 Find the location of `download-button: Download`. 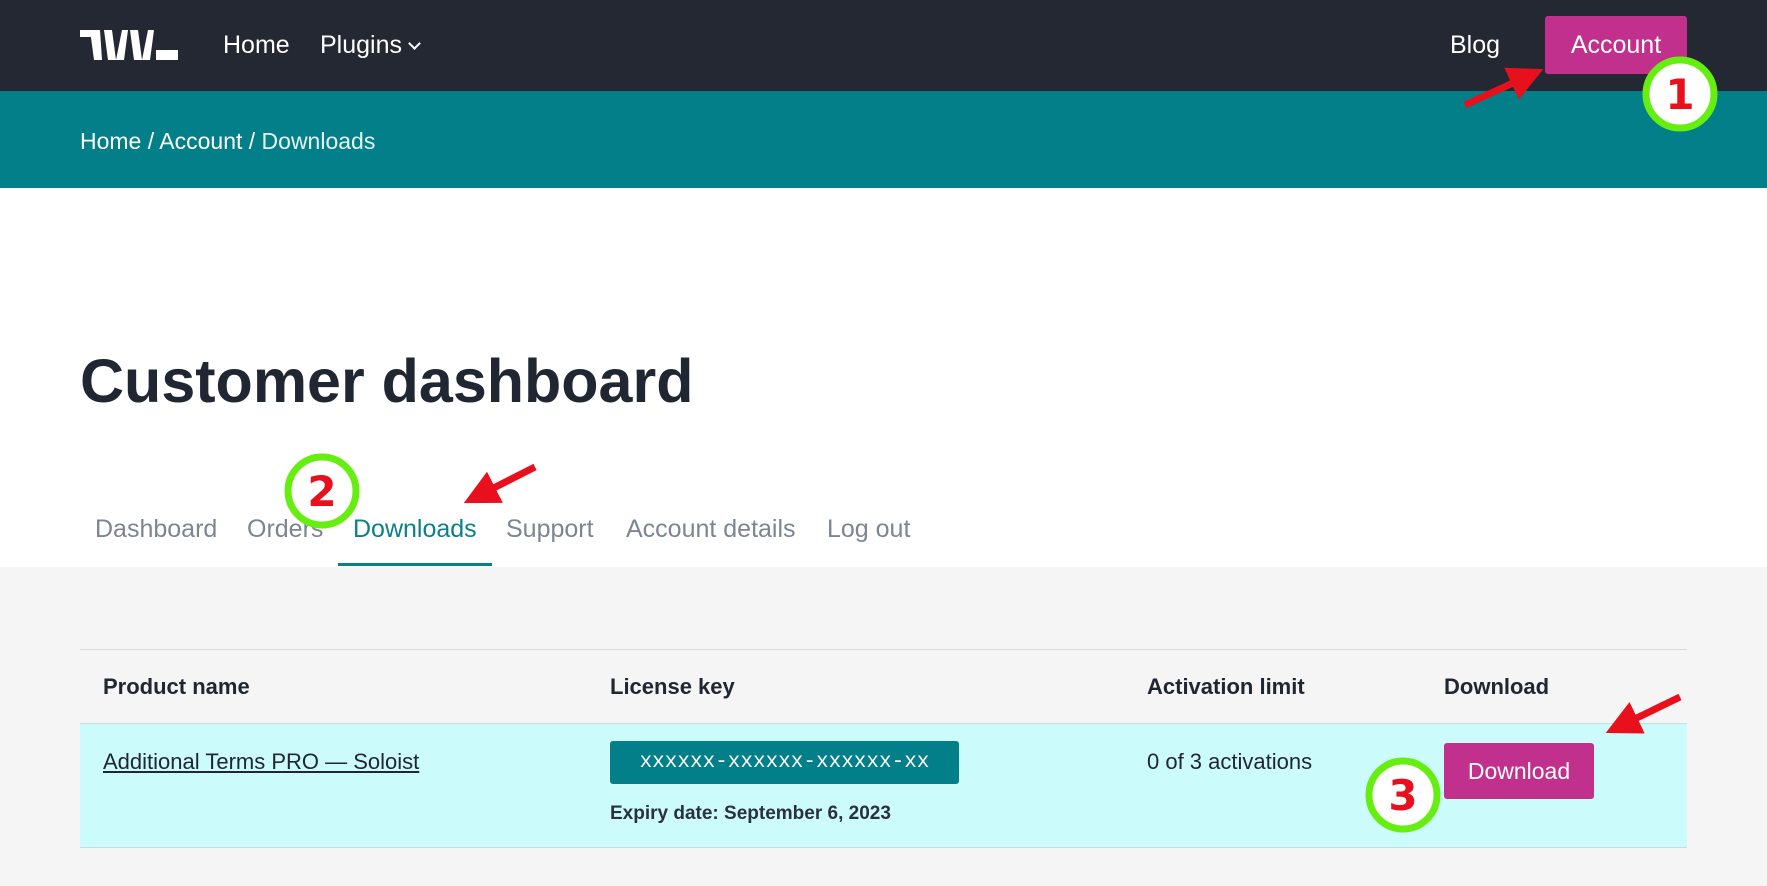

download-button: Download is located at coordinates (1519, 771).